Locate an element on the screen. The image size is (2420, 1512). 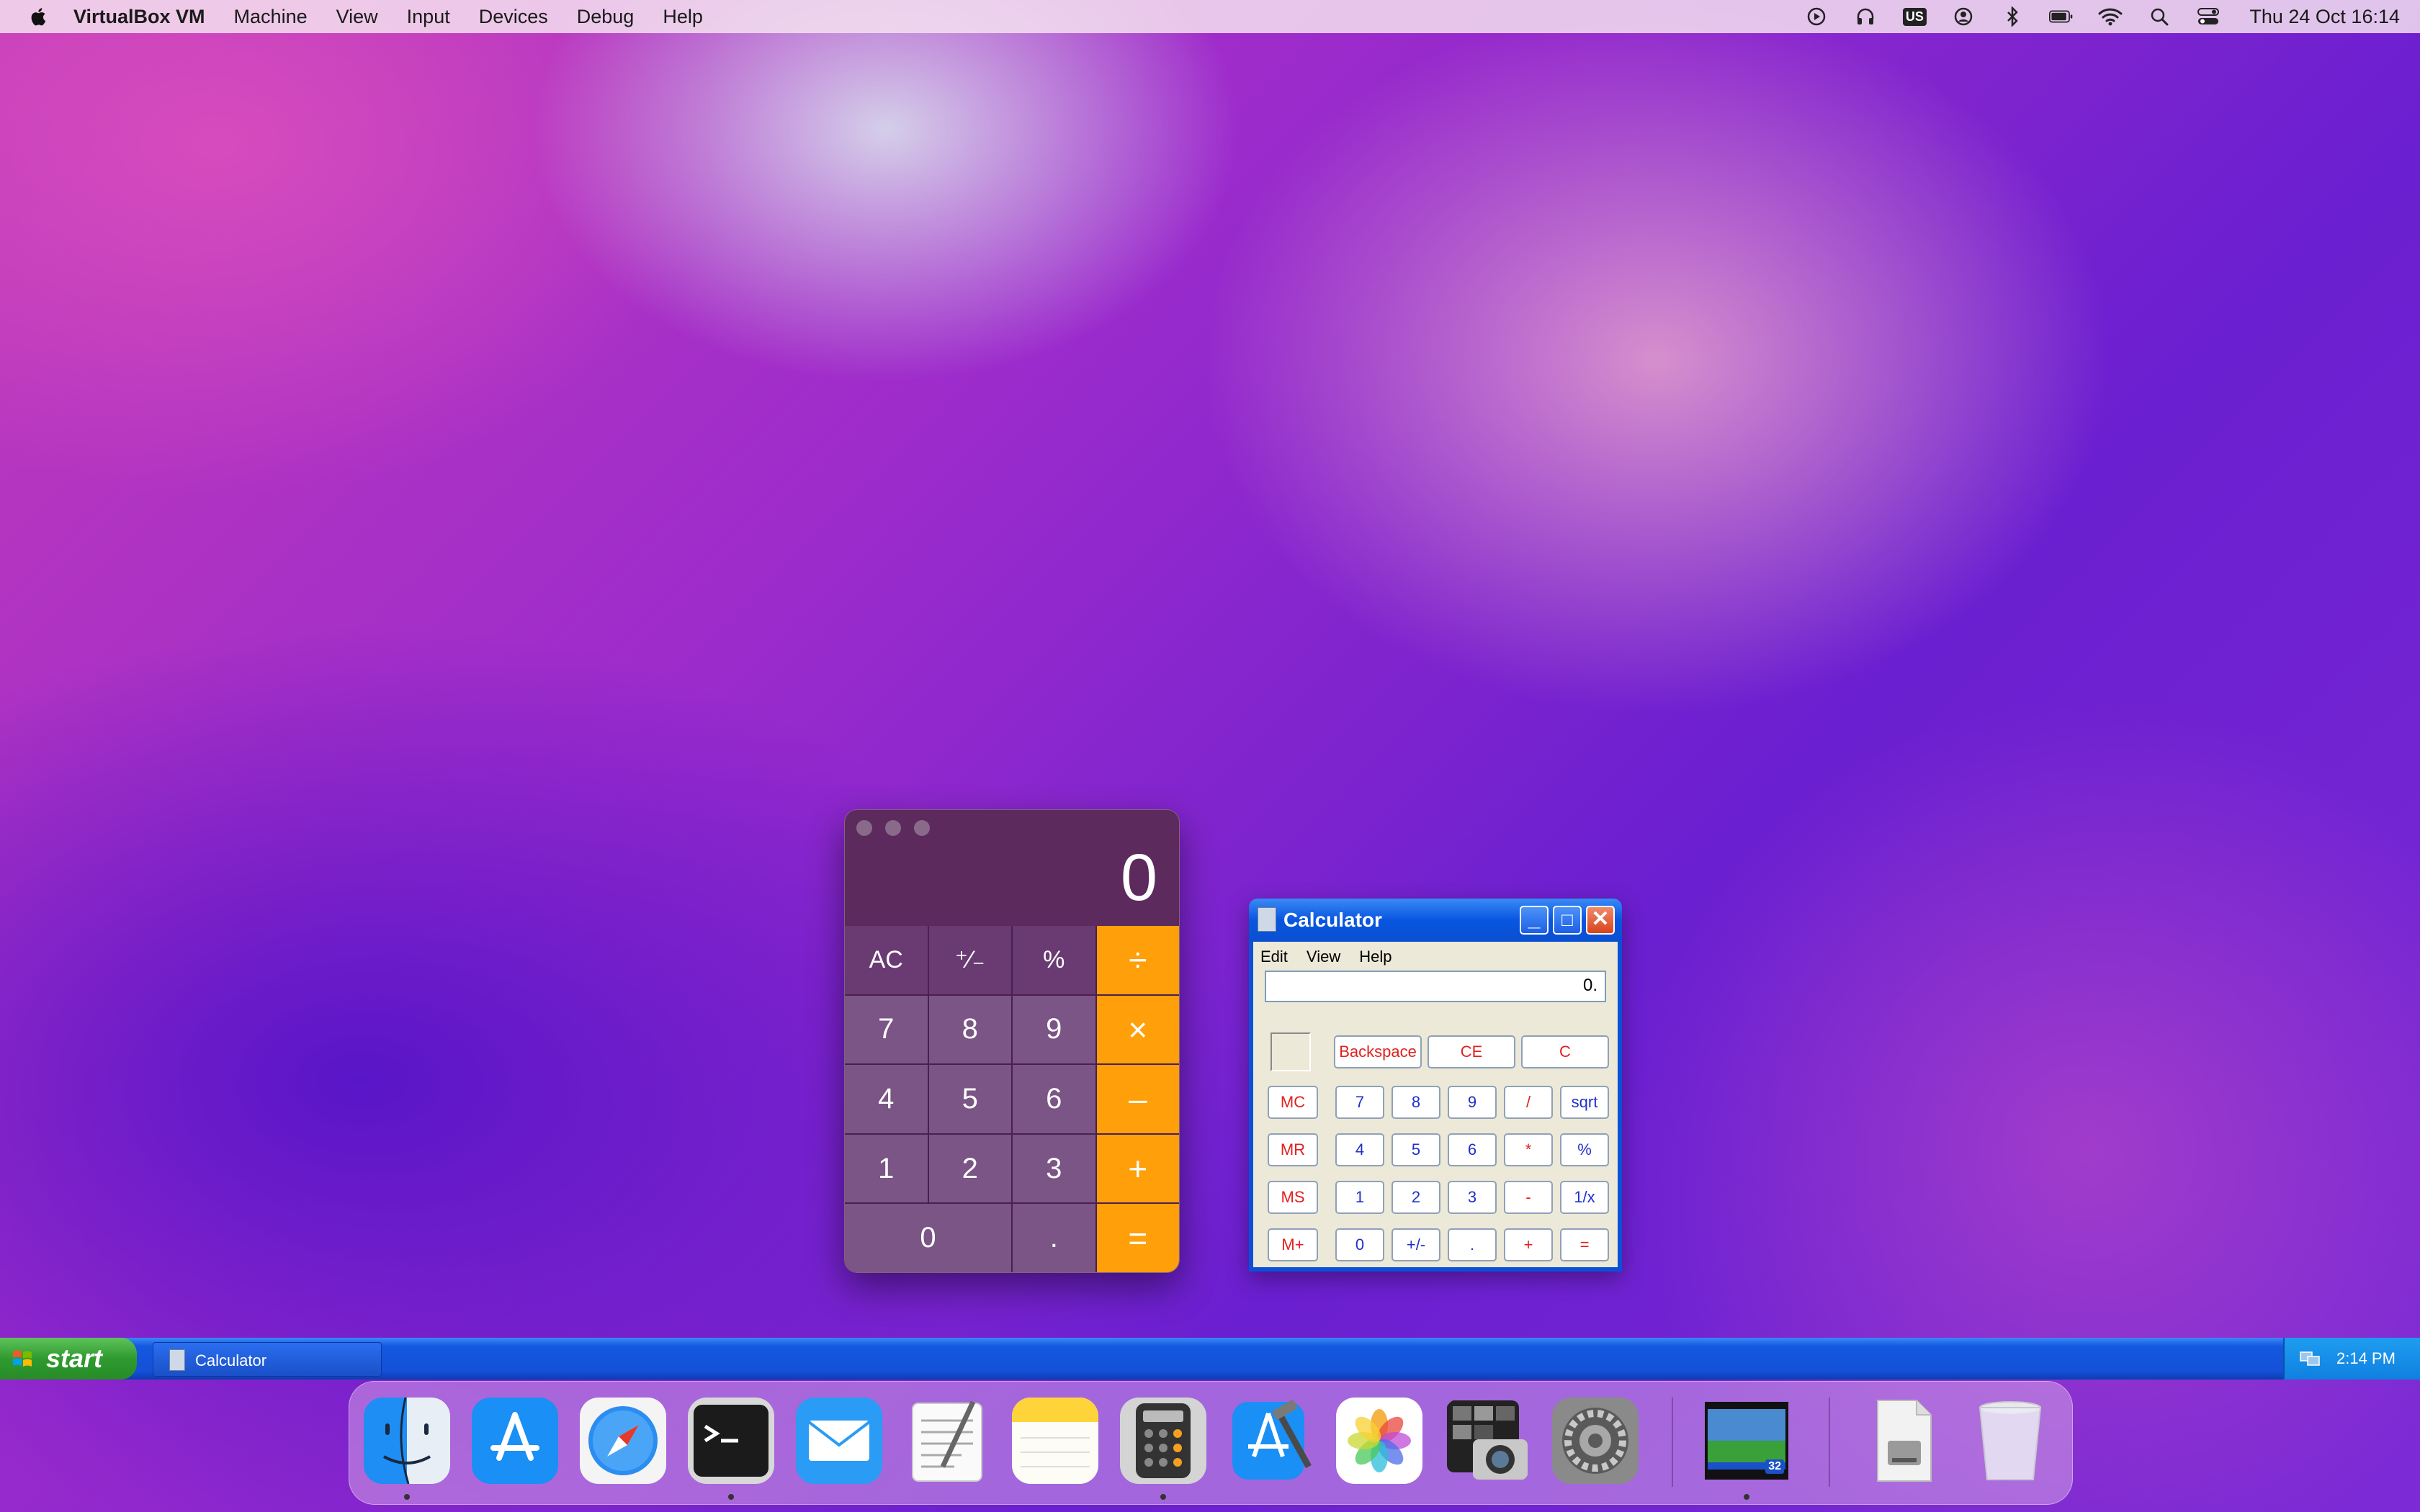
xp-key-backspace: Backspace is located at coordinates (1378, 1051).